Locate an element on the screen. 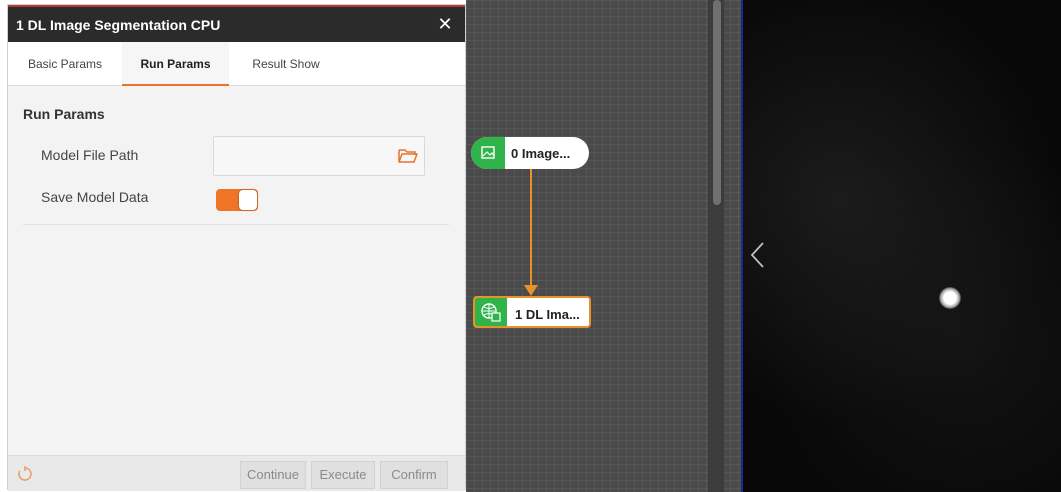 This screenshot has height=492, width=1061. execute-button: Execute is located at coordinates (343, 475).